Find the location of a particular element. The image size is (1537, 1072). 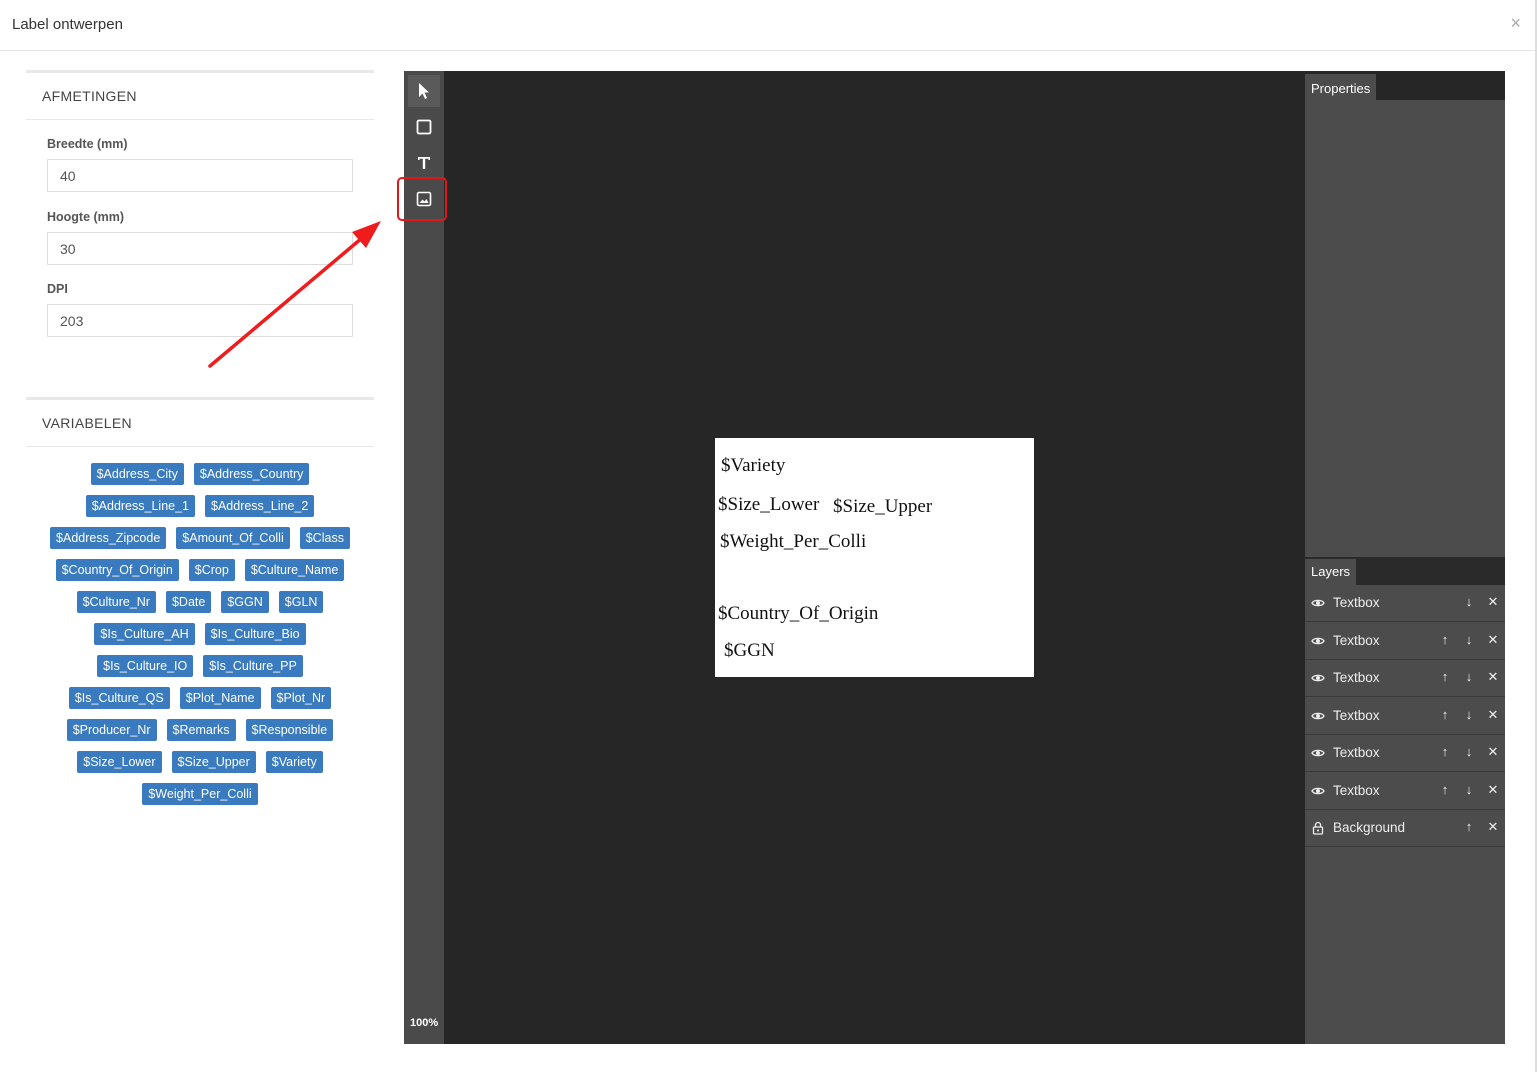

variable-chip: $Is_Culture_IO is located at coordinates (145, 666).